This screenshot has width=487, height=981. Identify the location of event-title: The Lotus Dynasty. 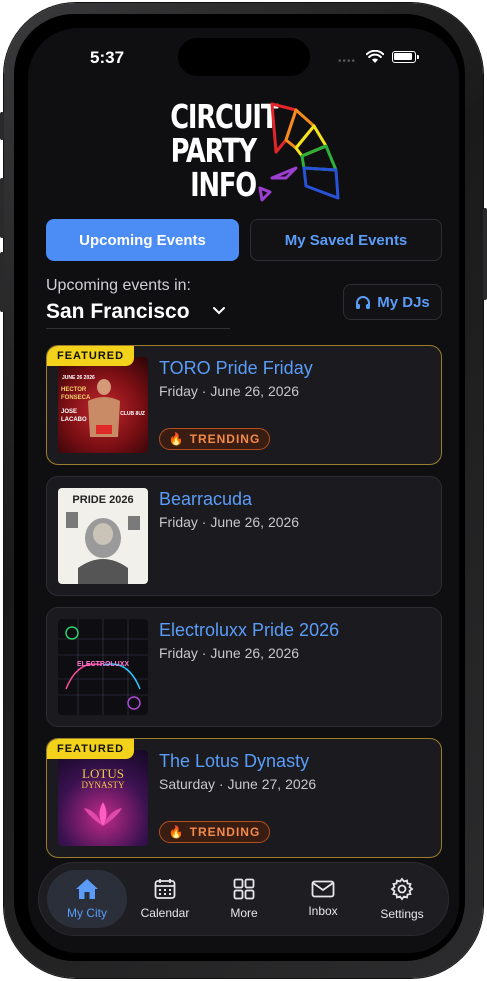
(234, 761).